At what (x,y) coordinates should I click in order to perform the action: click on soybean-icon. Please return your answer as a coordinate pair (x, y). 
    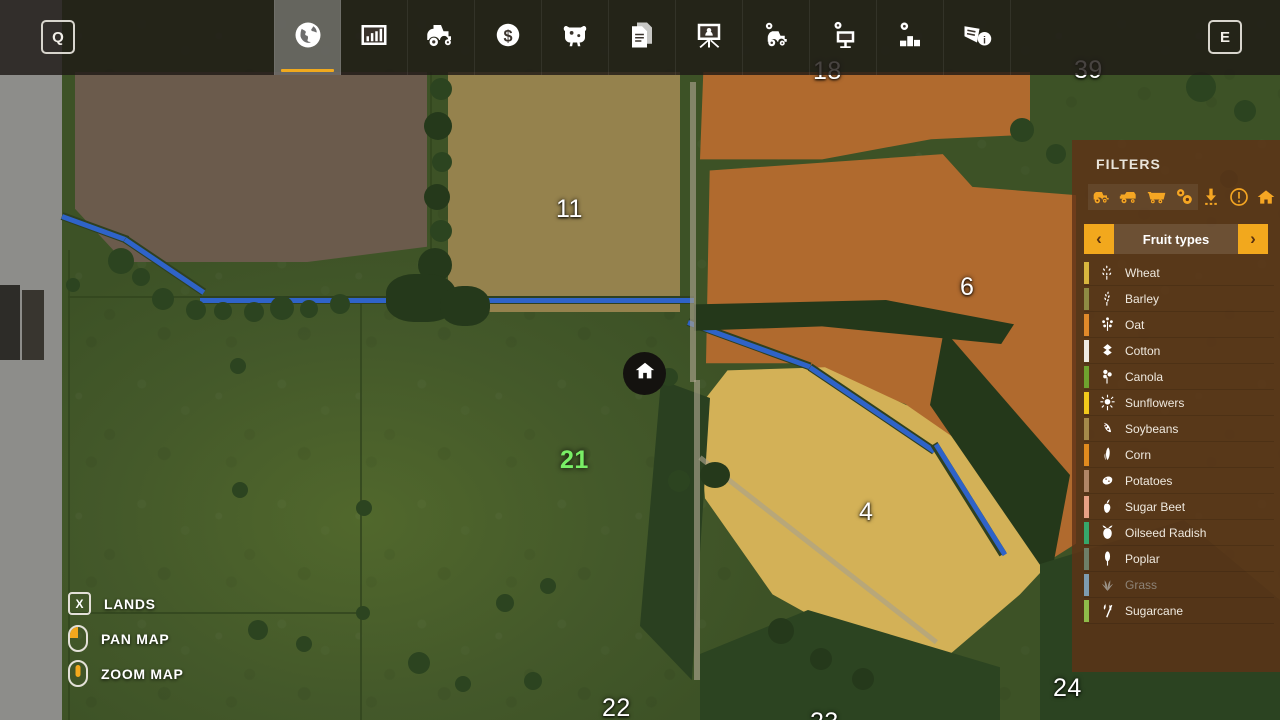
    Looking at the image, I should click on (1107, 429).